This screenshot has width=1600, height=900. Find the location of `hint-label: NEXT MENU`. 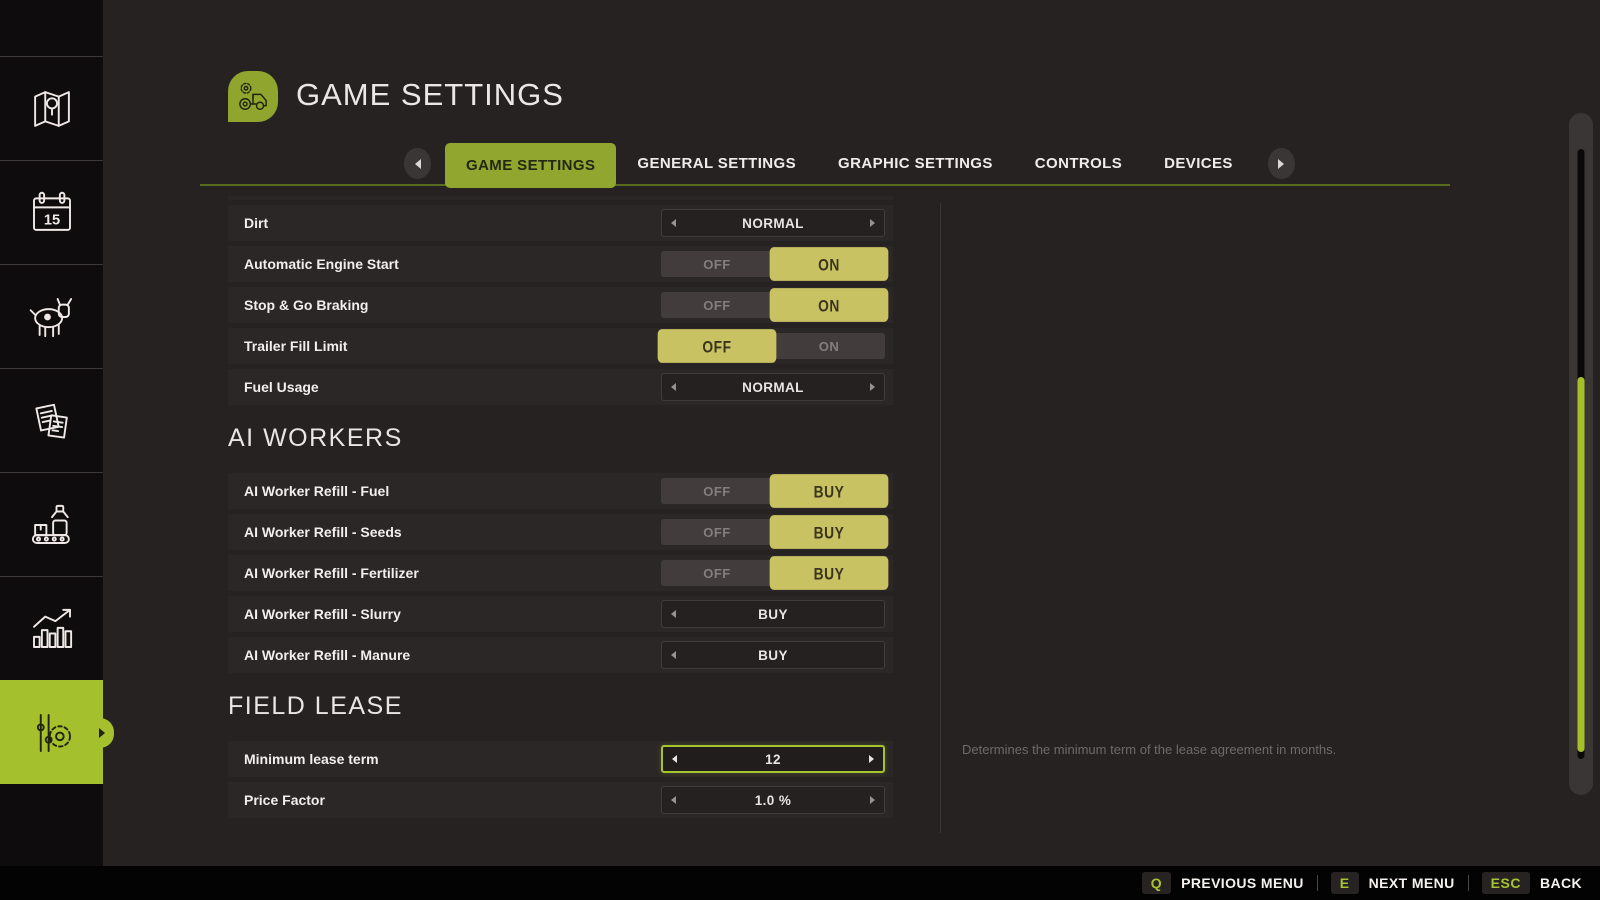

hint-label: NEXT MENU is located at coordinates (1411, 883).